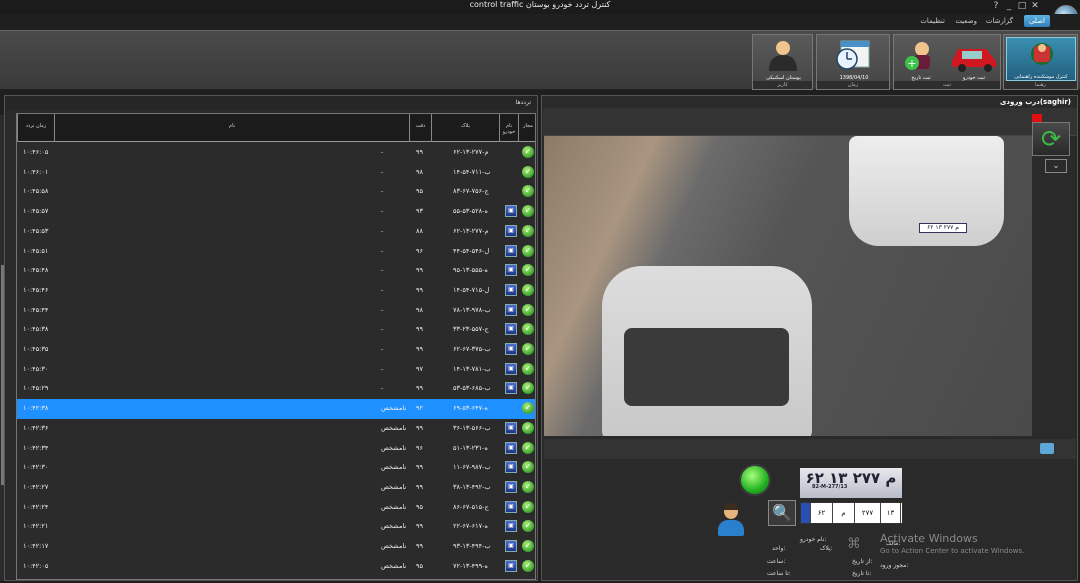  What do you see at coordinates (419, 565) in the screenshot?
I see `cell-percent: ۹۵` at bounding box center [419, 565].